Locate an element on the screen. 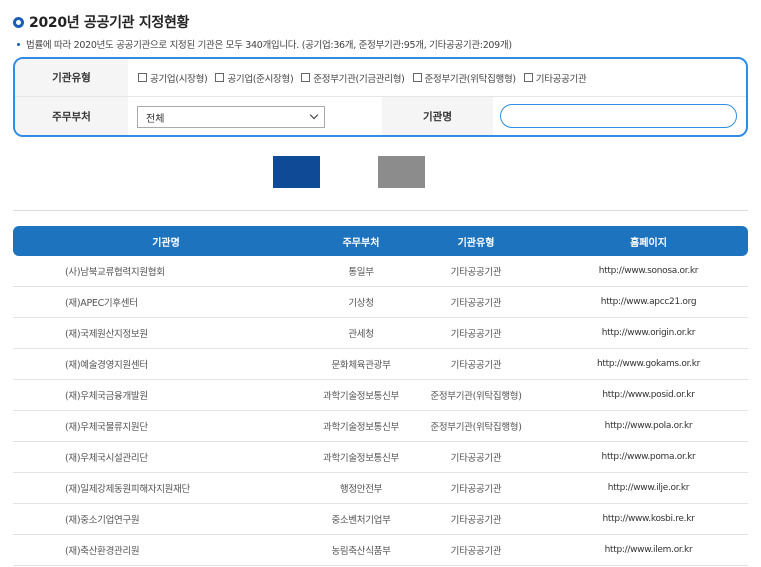 Image resolution: width=761 pixels, height=567 pixels. cell-ministry: 문화체육관광부 is located at coordinates (361, 365).